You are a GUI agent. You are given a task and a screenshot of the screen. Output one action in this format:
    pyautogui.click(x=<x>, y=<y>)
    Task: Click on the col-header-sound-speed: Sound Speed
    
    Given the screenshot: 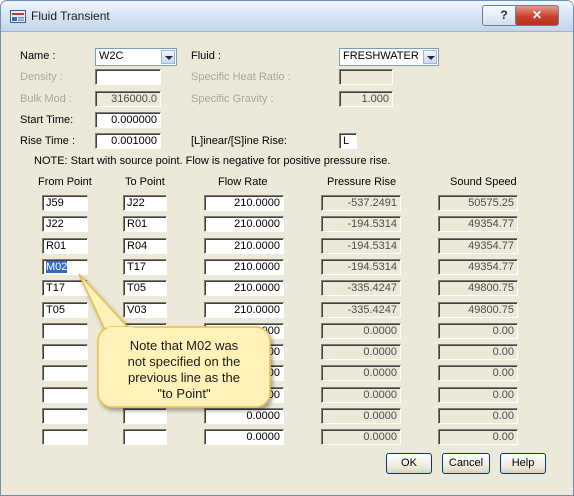 What is the action you would take?
    pyautogui.click(x=483, y=182)
    